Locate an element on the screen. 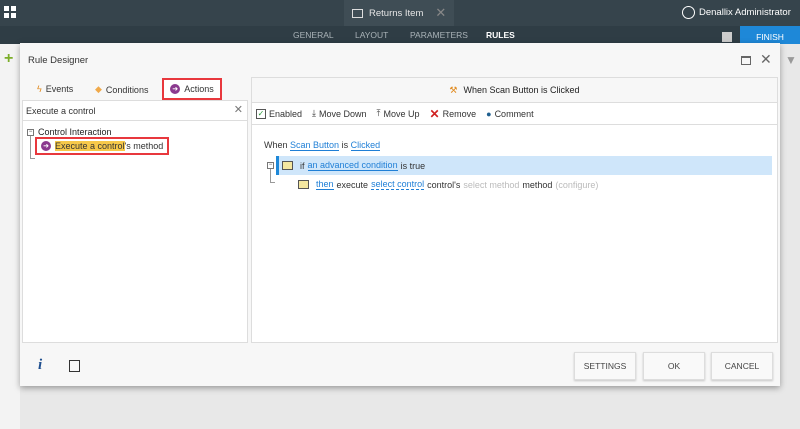 The image size is (800, 429). select-control-link: select control is located at coordinates (398, 184).